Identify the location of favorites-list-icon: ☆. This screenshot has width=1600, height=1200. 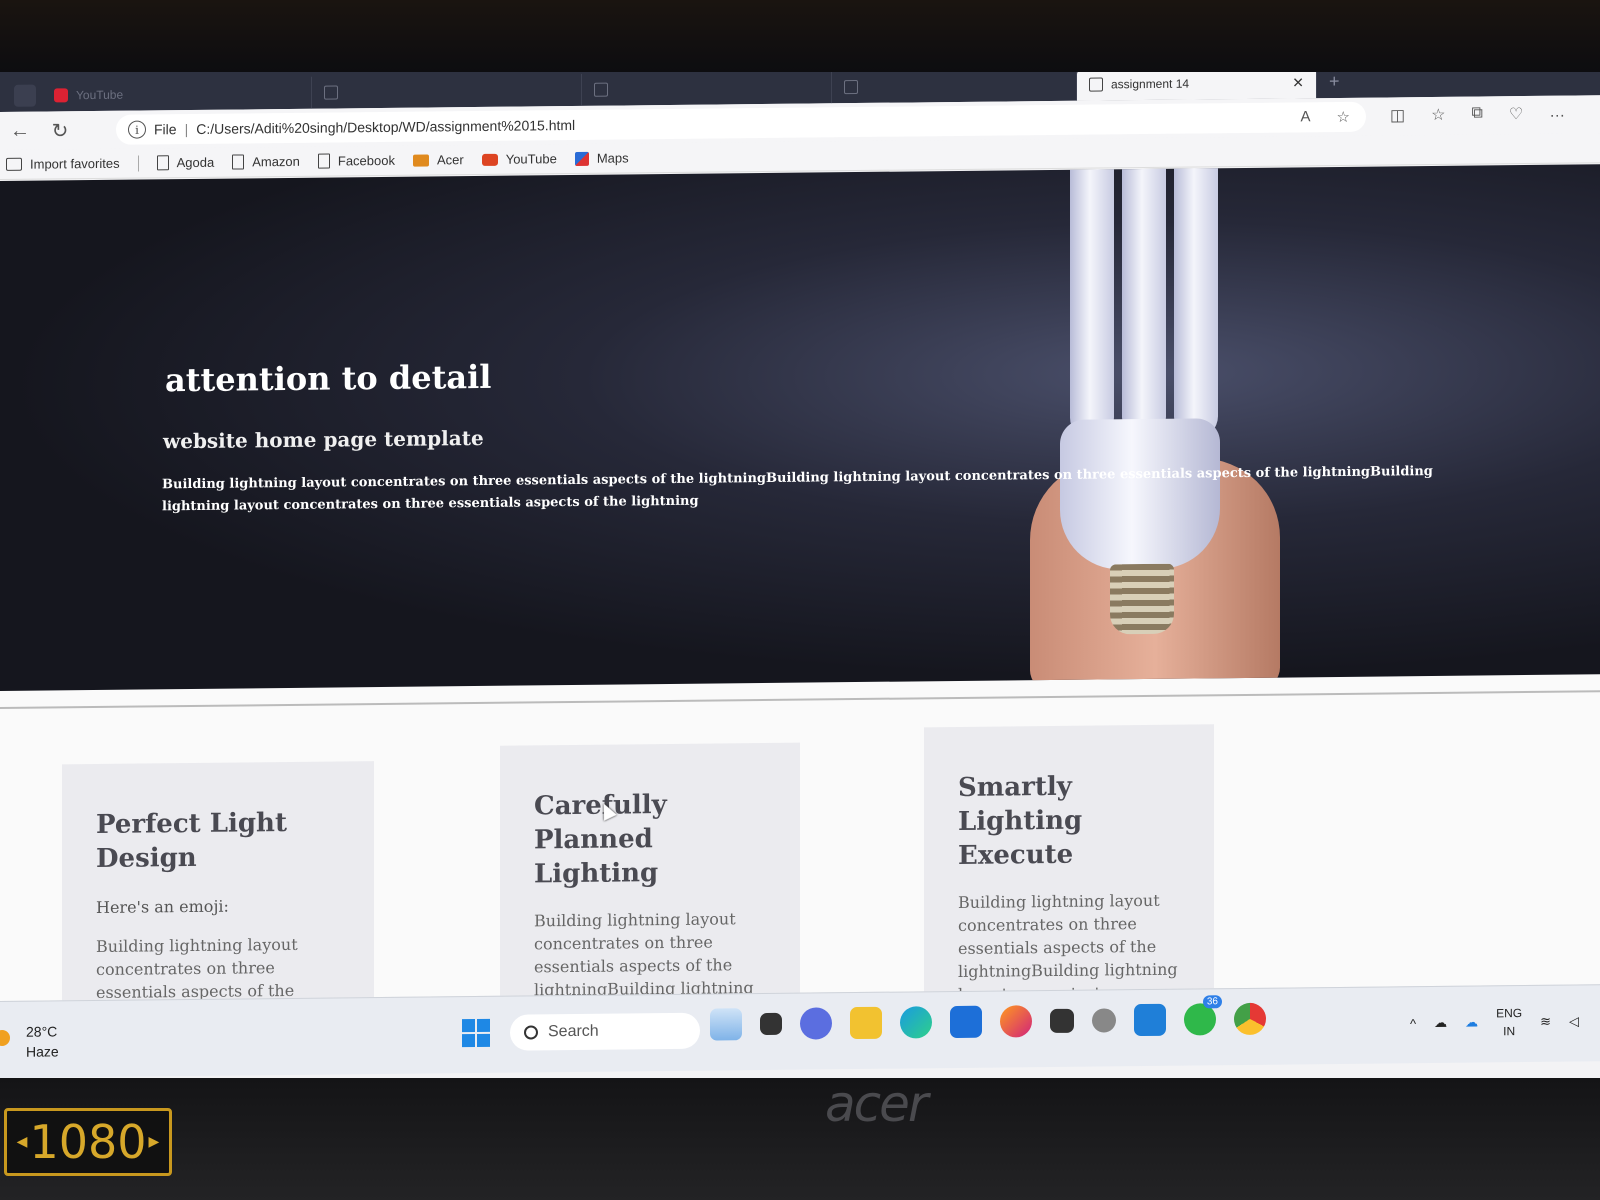
(1438, 115).